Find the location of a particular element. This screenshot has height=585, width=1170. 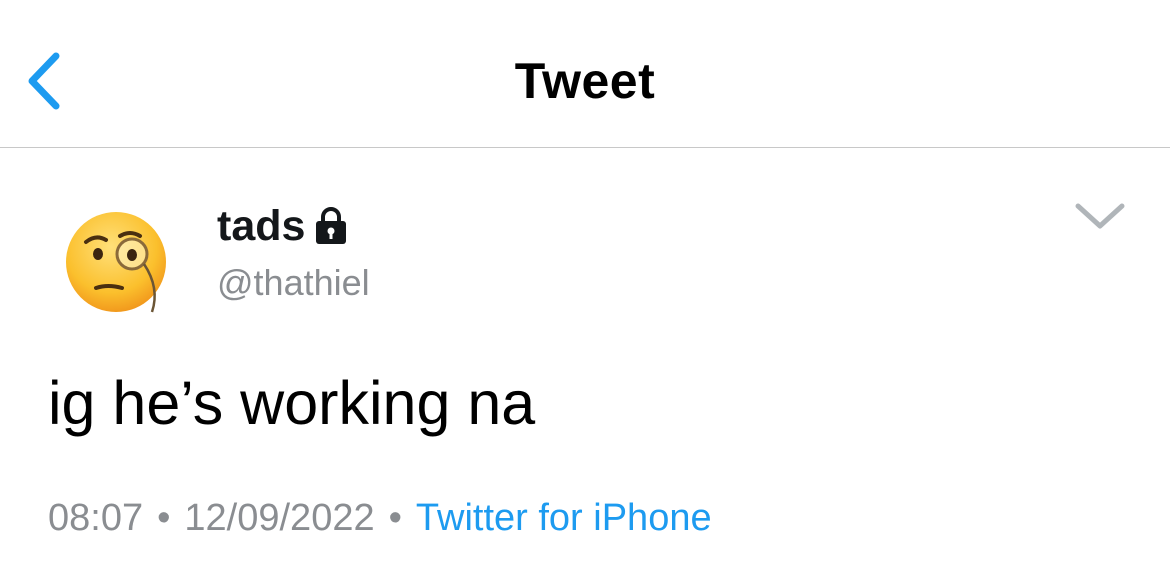

tweet-source-link: Twitter for iPhone is located at coordinates (564, 518).